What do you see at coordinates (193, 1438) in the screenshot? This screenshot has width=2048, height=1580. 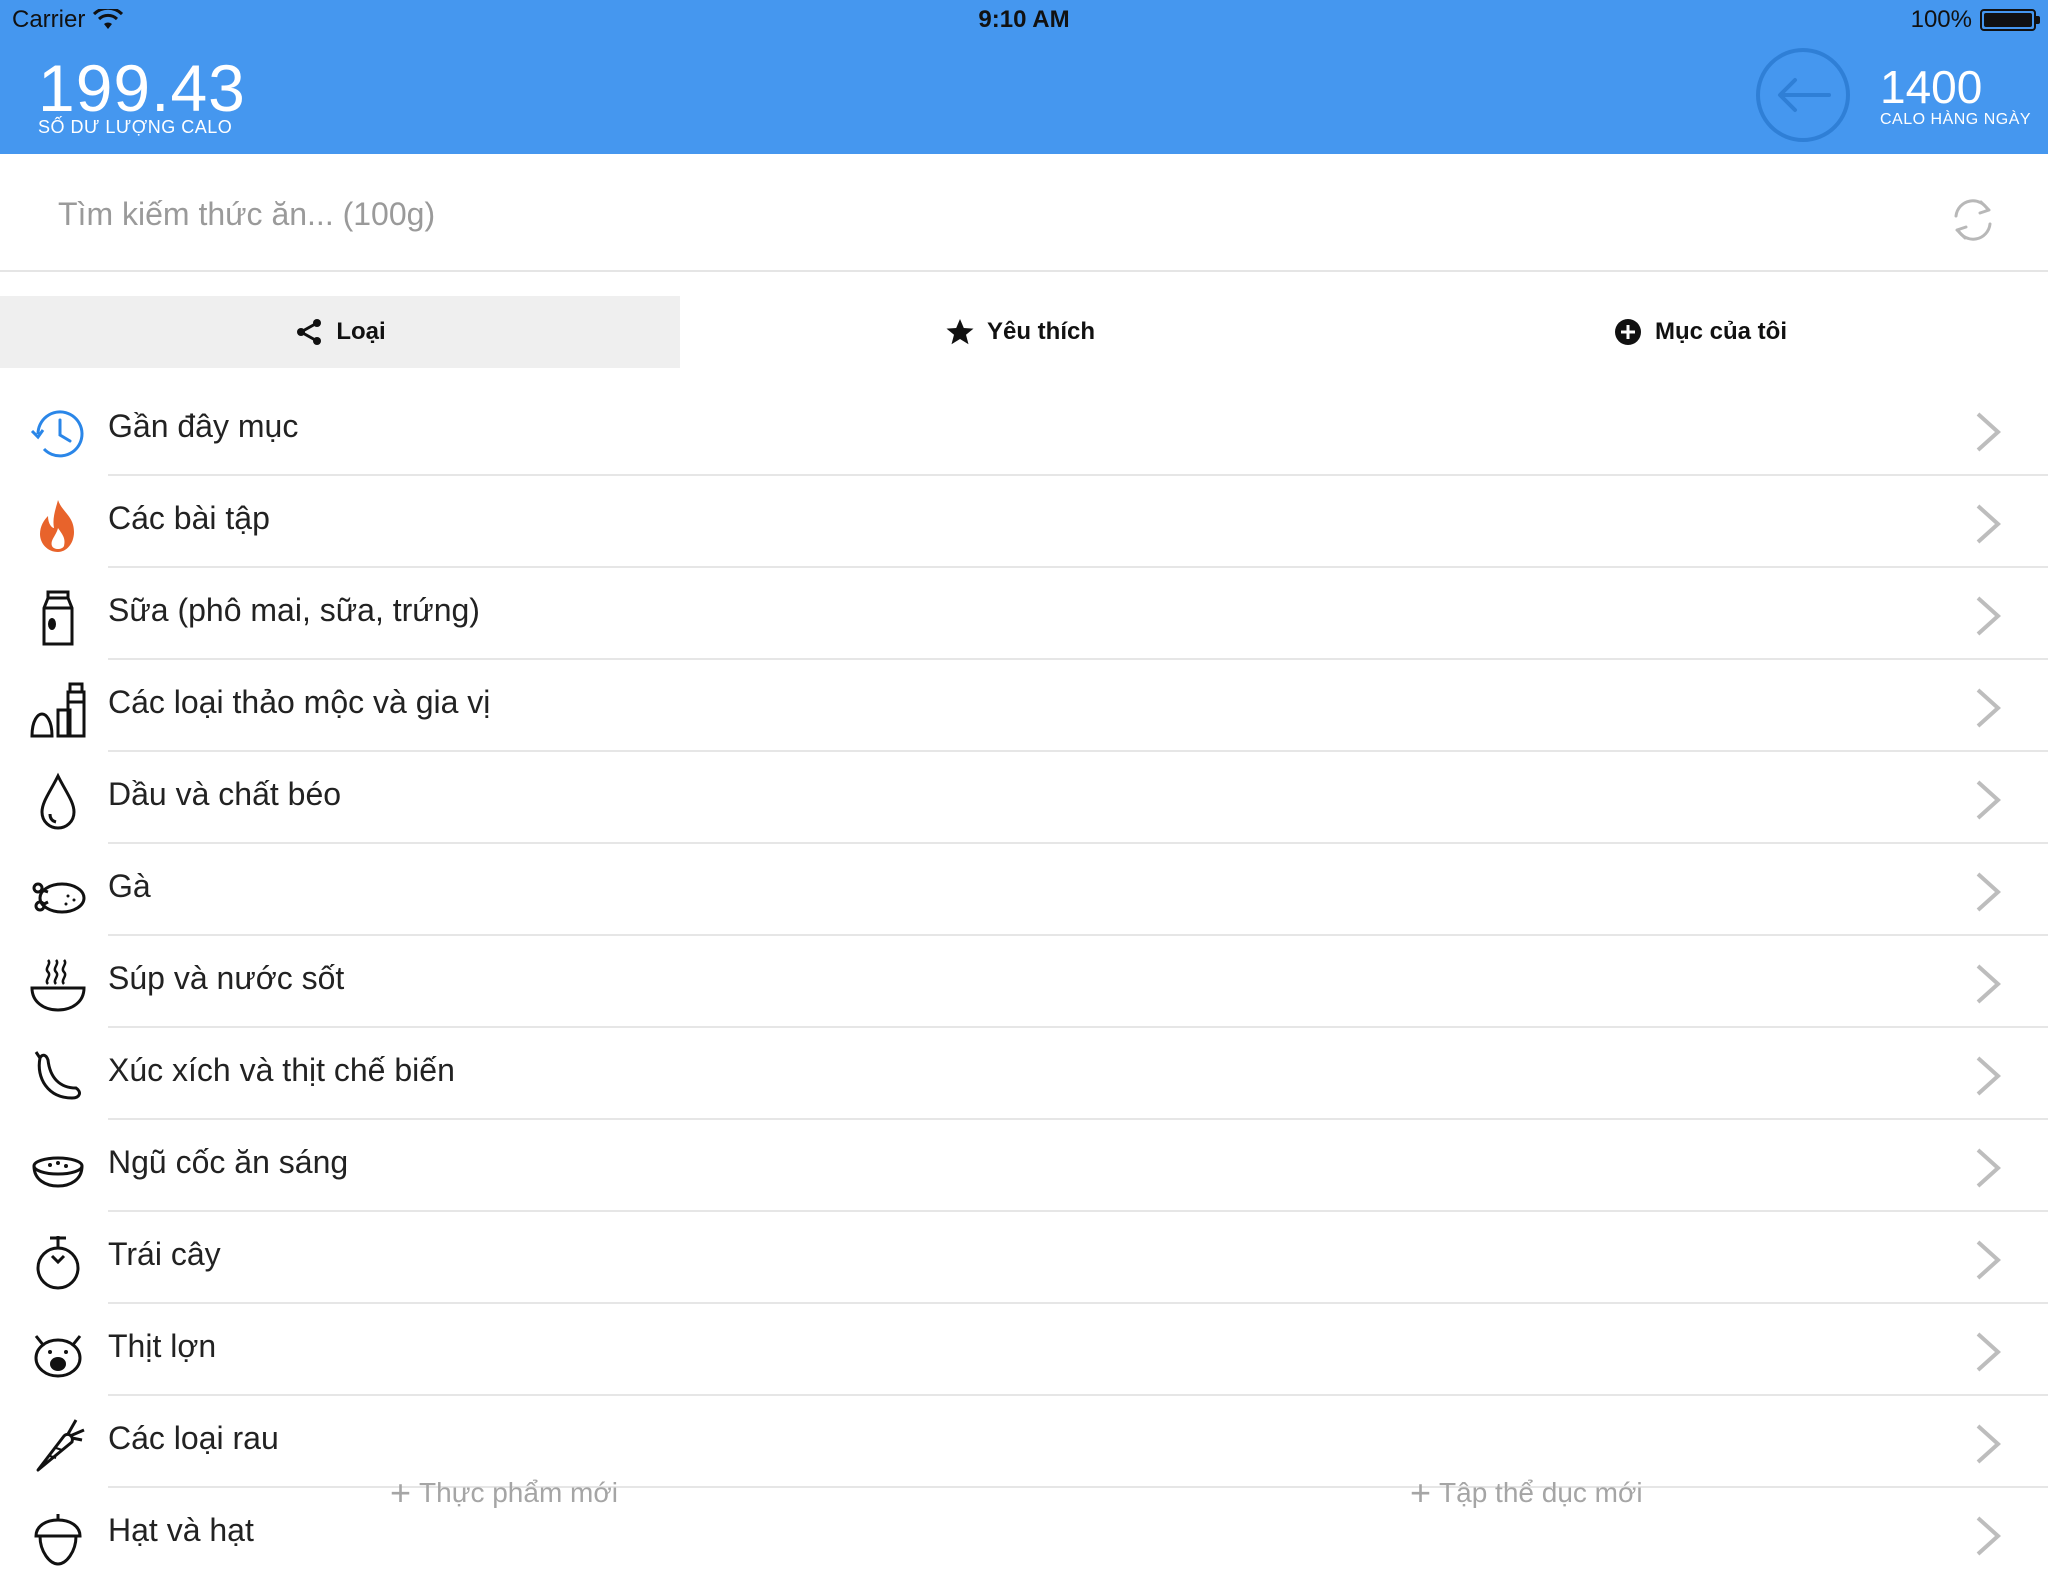 I see `category-label: Các loại rau` at bounding box center [193, 1438].